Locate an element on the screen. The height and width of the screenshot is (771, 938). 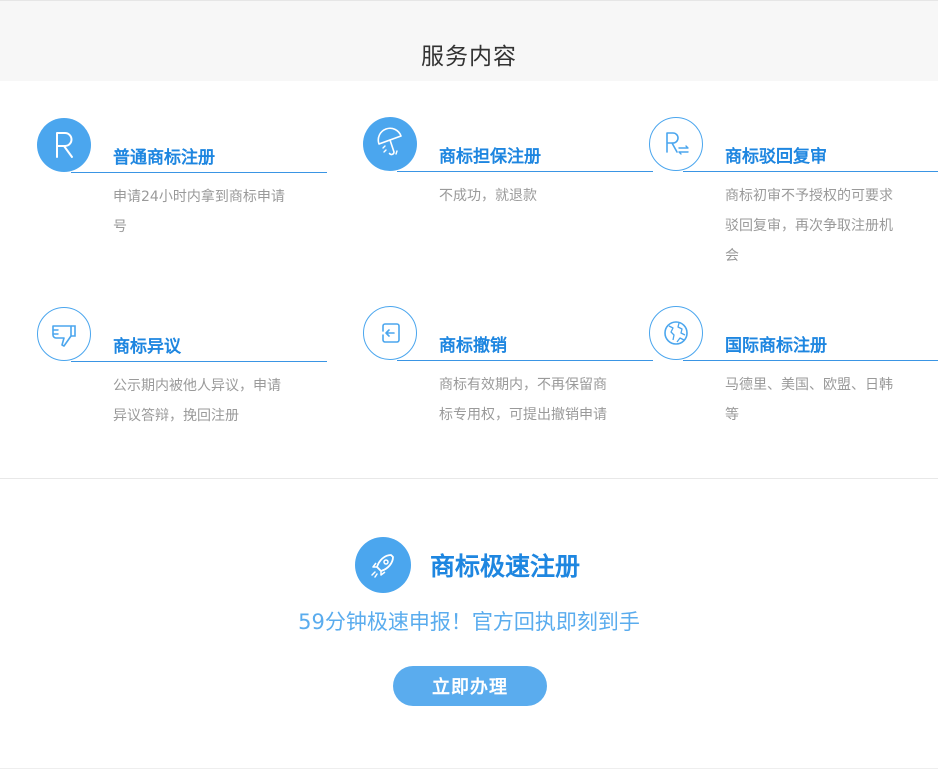
service-desc: 商标有效期内，不再保留商标专用权，可提出撤销申请 is located at coordinates (523, 400).